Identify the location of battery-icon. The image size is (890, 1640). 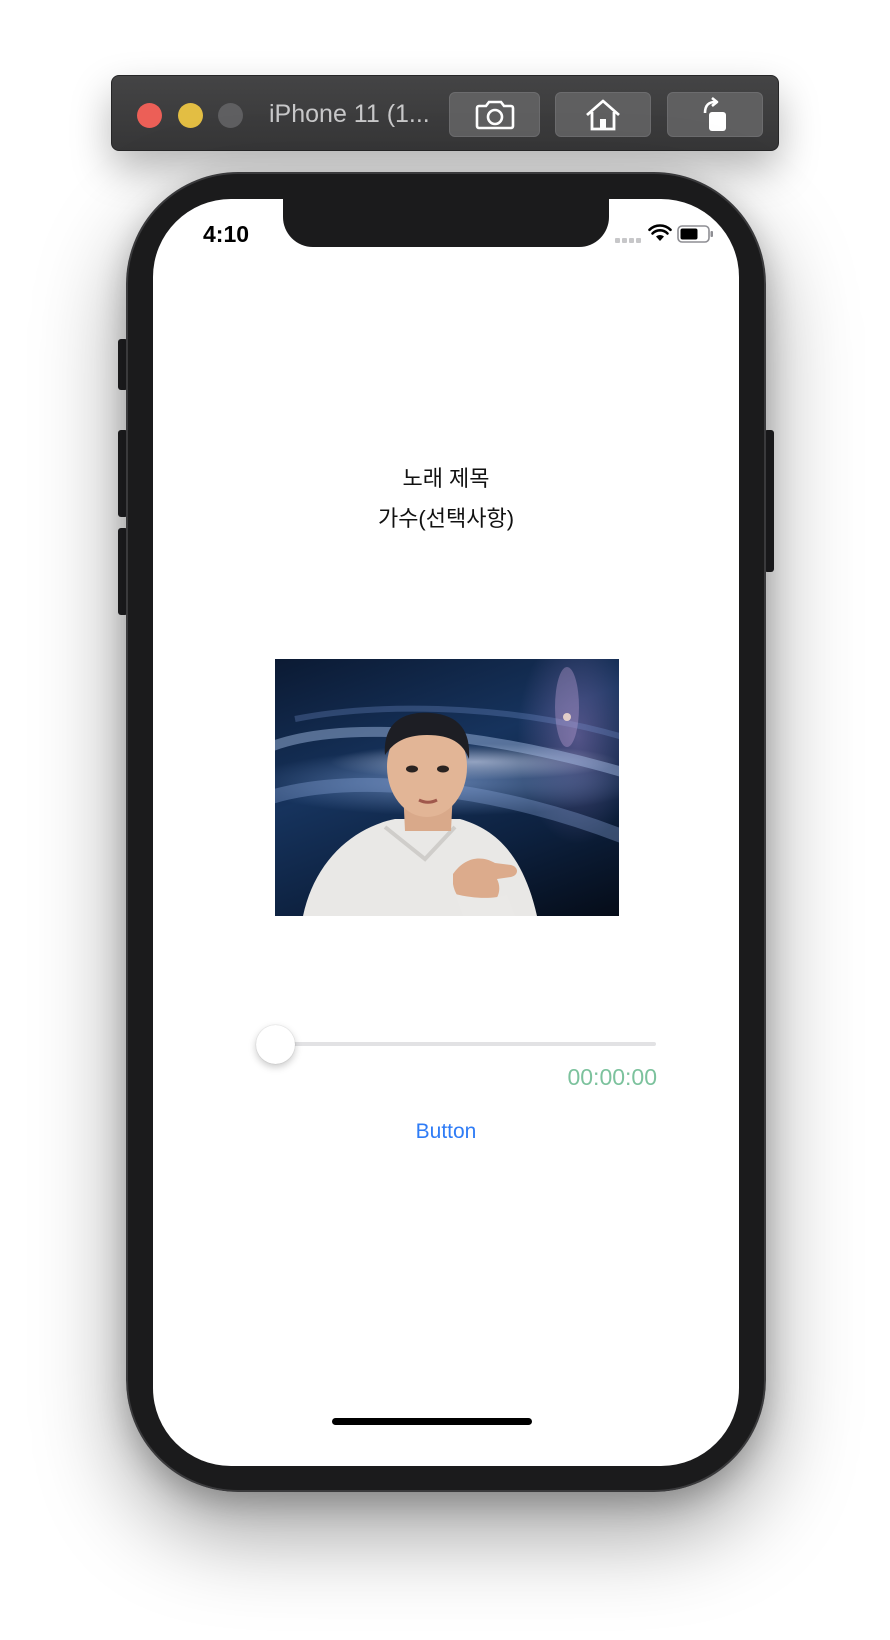
(695, 234).